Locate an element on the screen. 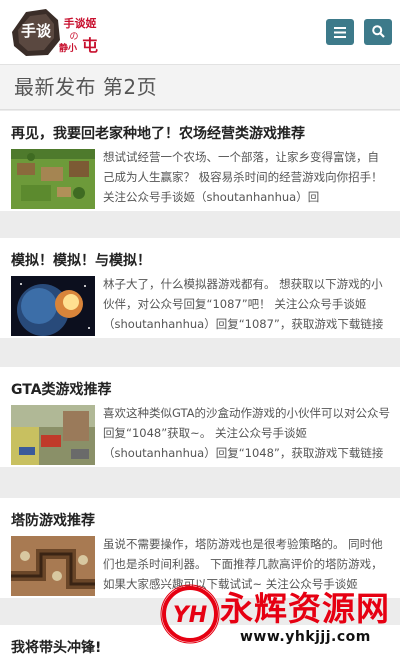 This screenshot has height=660, width=400. watermark-text: 永辉资源网 is located at coordinates (305, 608).